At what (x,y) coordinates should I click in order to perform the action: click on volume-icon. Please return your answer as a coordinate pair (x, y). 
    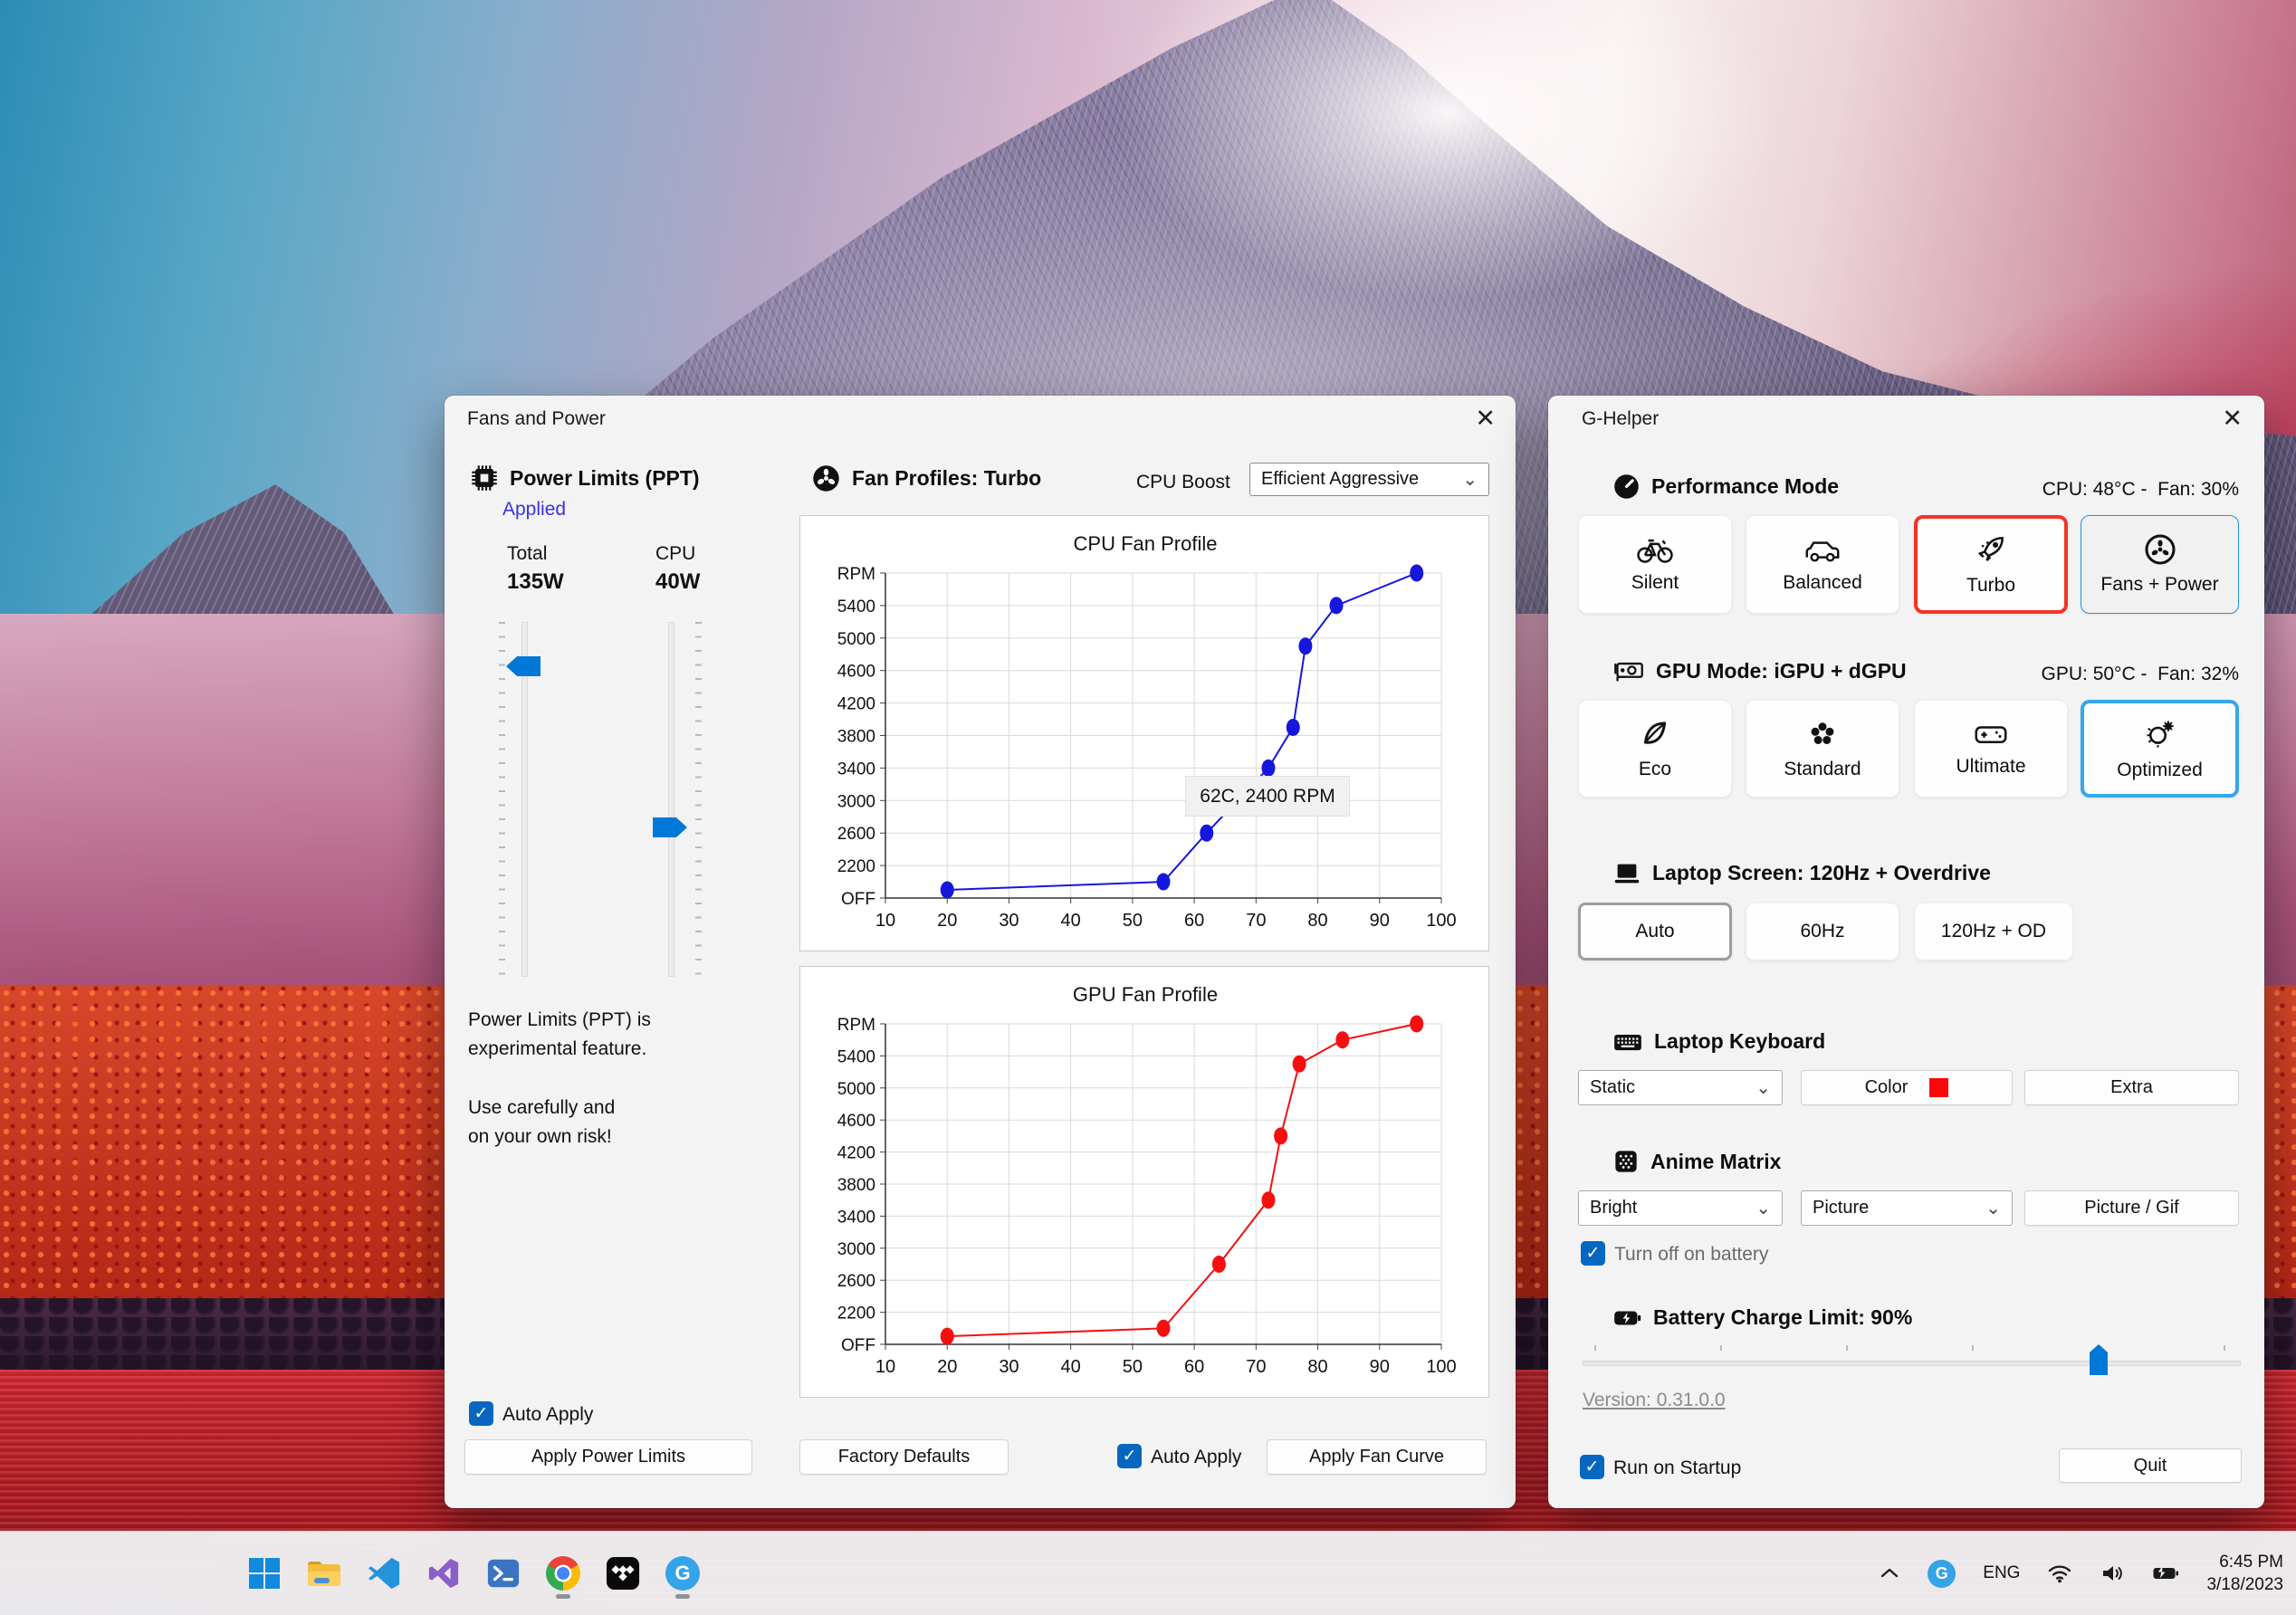
    Looking at the image, I should click on (2113, 1573).